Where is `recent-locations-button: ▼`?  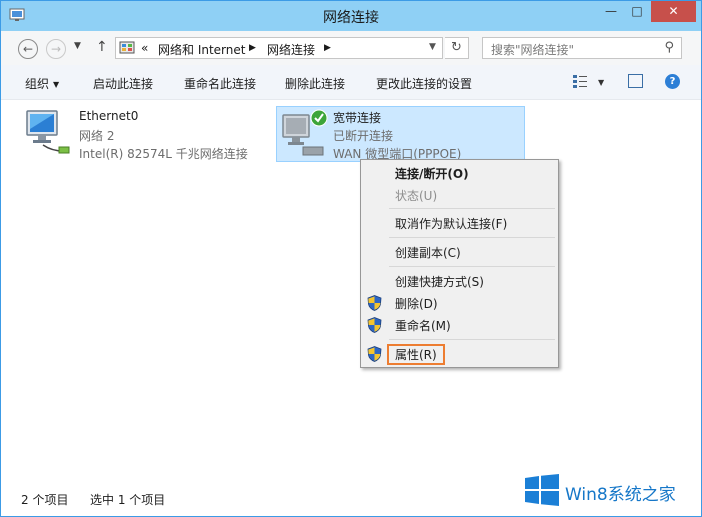 recent-locations-button: ▼ is located at coordinates (77, 46).